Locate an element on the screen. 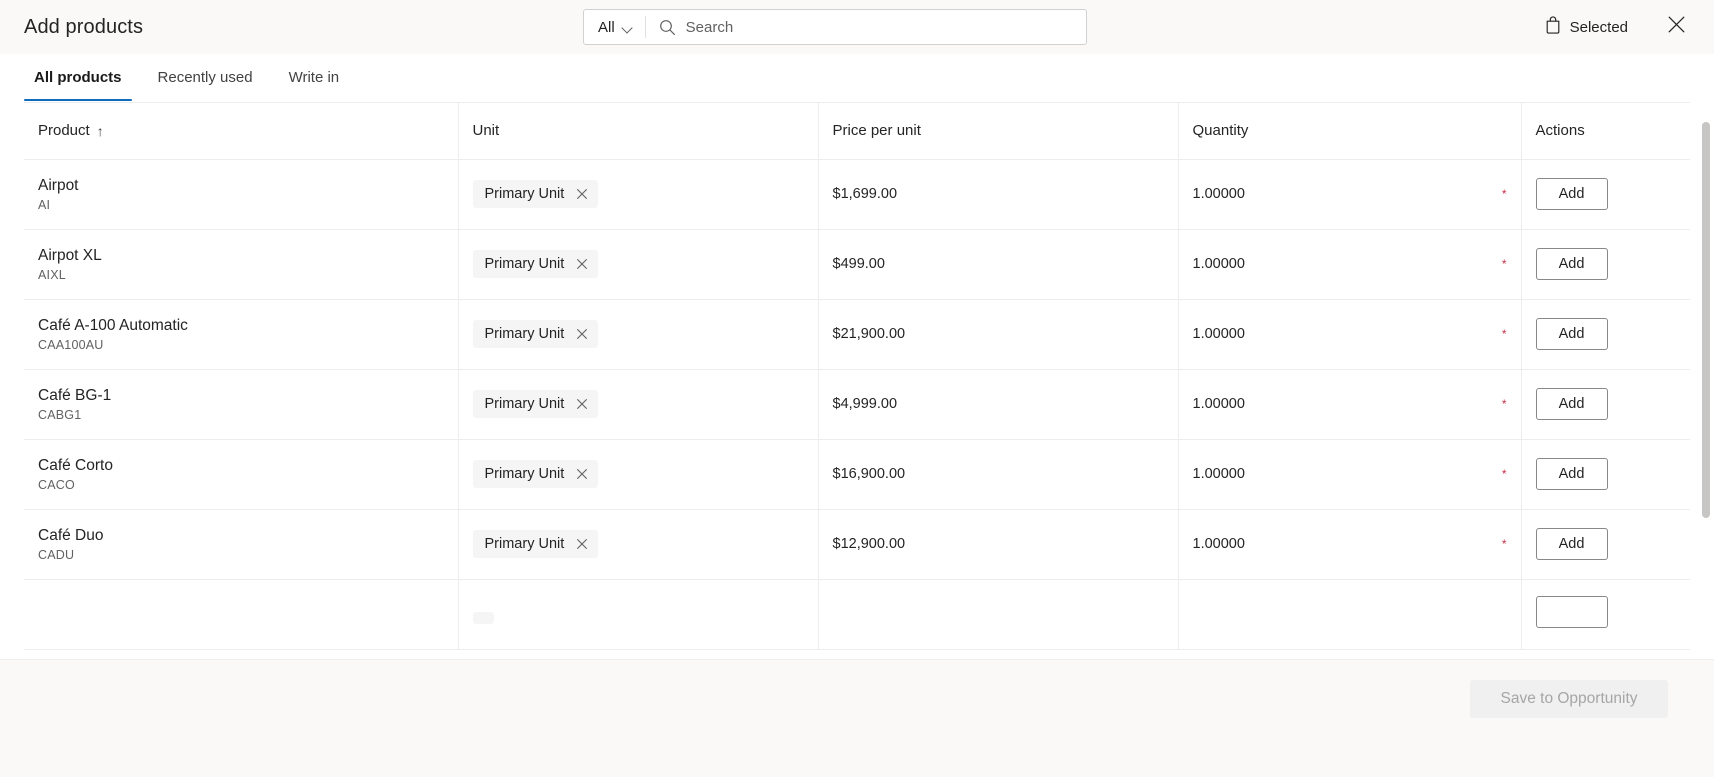 Image resolution: width=1714 pixels, height=777 pixels. product-code: AIXL is located at coordinates (52, 275).